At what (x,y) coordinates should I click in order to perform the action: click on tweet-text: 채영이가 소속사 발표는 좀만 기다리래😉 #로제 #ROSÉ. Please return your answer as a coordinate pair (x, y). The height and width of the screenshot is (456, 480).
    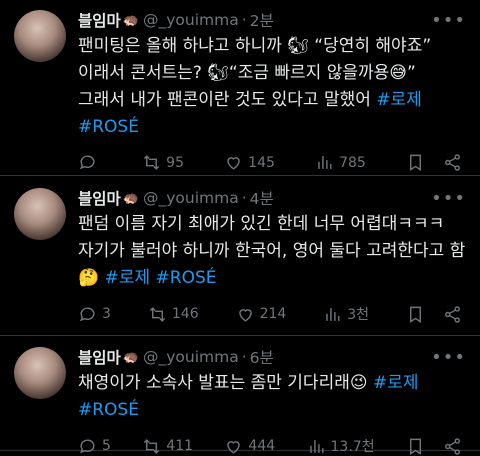
    Looking at the image, I should click on (272, 397).